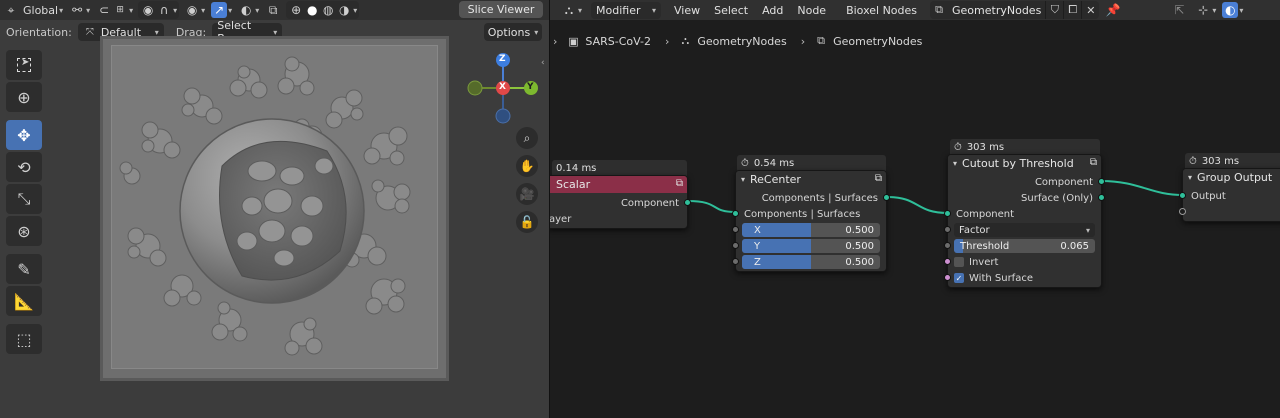 Image resolution: width=1280 pixels, height=418 pixels. Describe the element at coordinates (501, 9) in the screenshot. I see `slice-viewer-button: Slice Viewer` at that location.